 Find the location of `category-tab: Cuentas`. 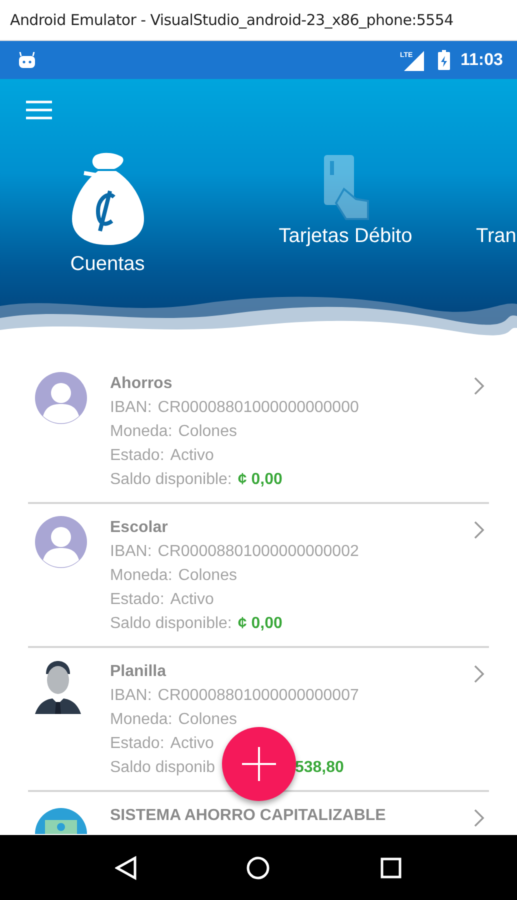

category-tab: Cuentas is located at coordinates (107, 213).